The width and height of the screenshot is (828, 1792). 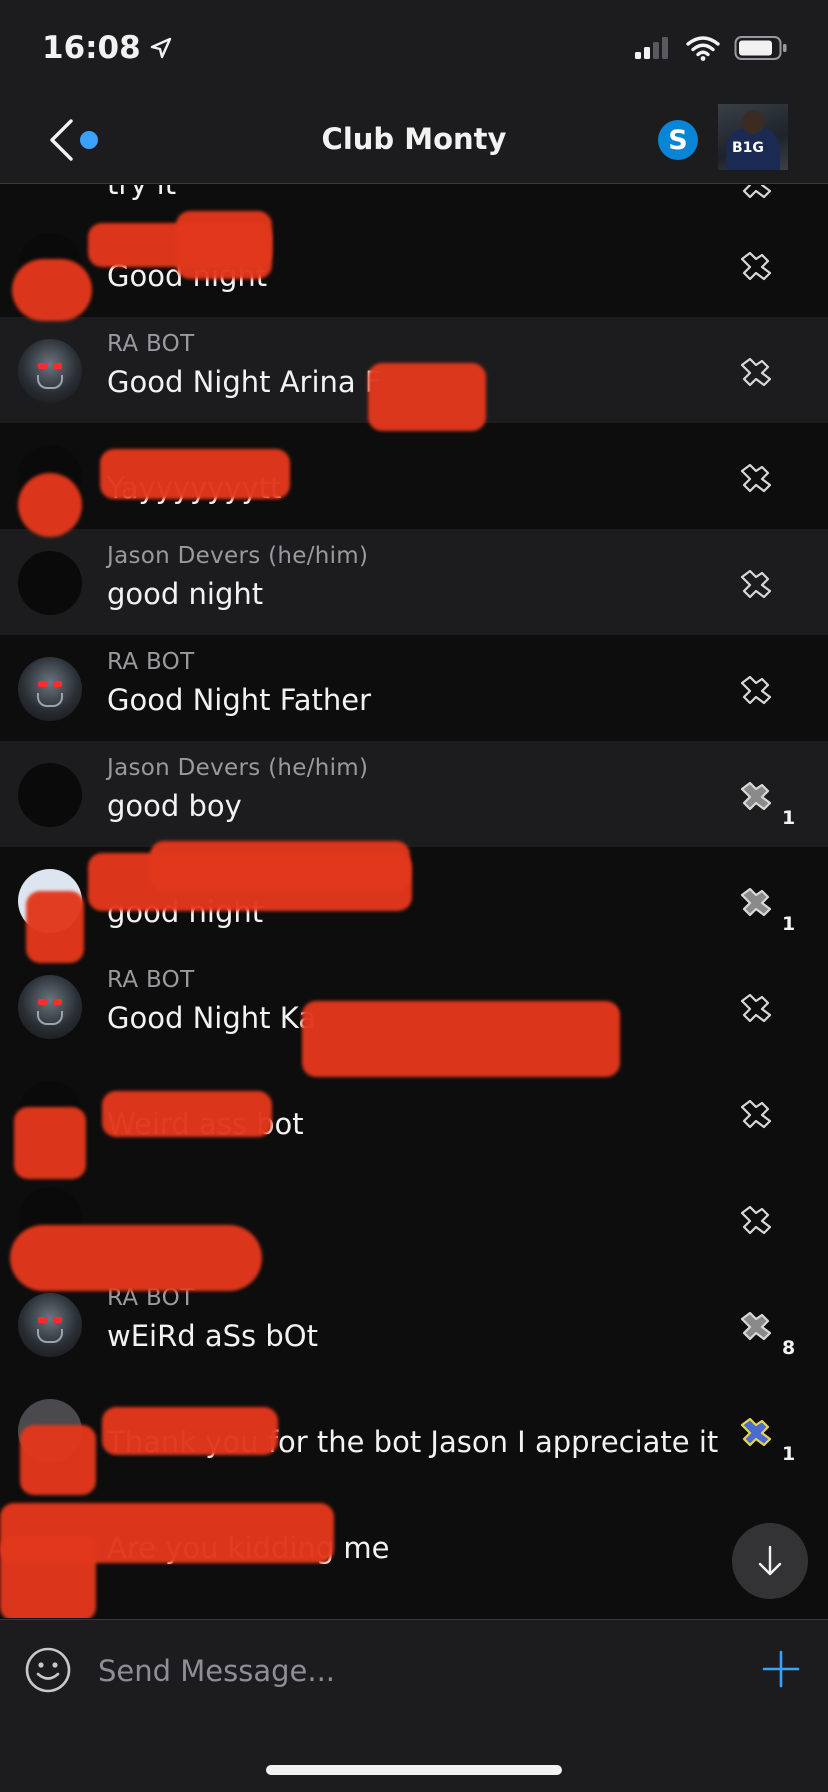 What do you see at coordinates (239, 700) in the screenshot?
I see `message-text: Good Night Father` at bounding box center [239, 700].